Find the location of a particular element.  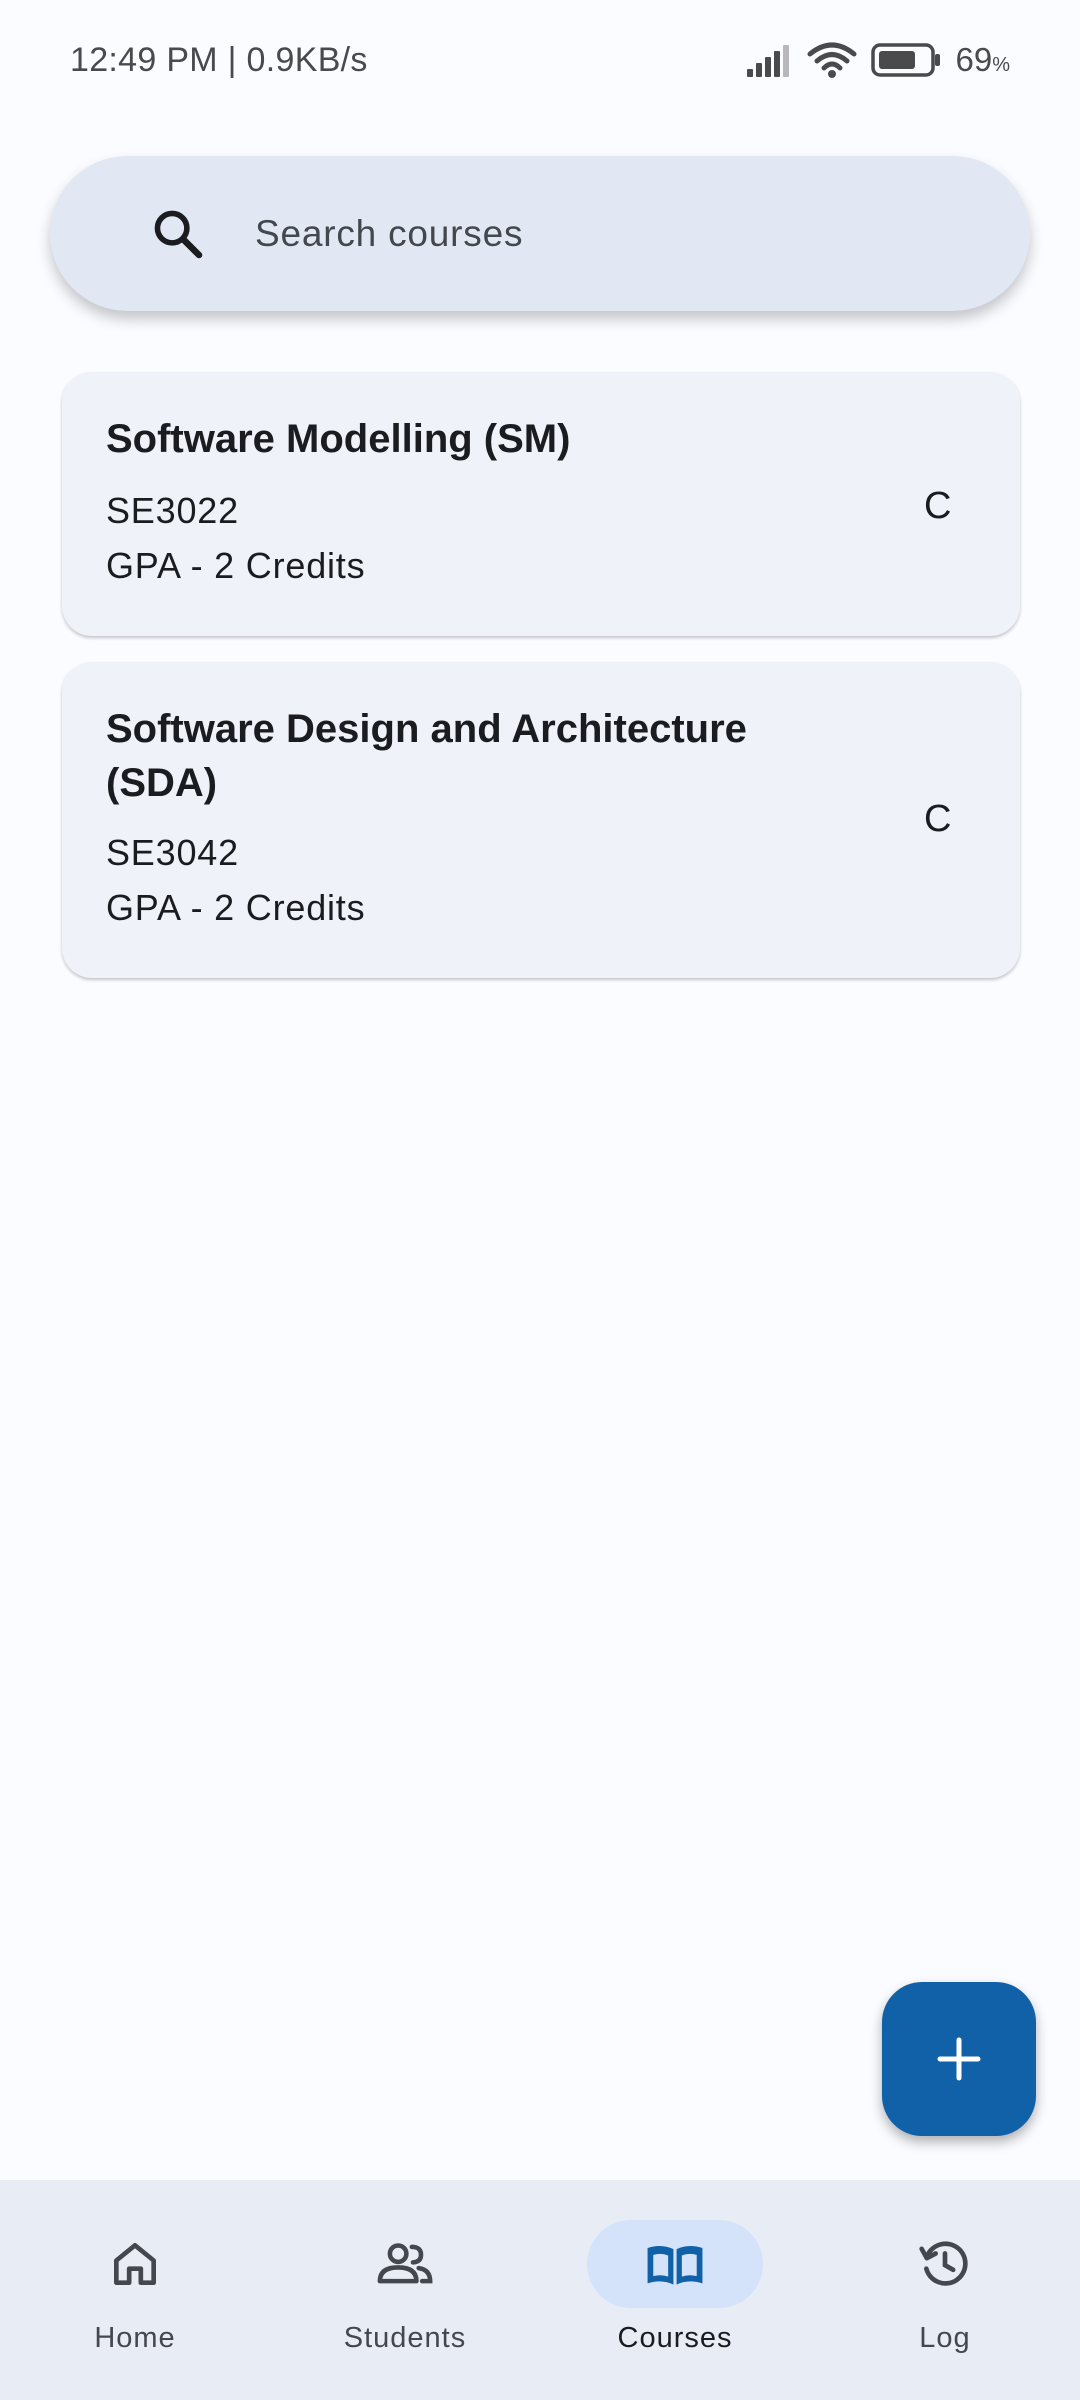

people-icon is located at coordinates (405, 2263).